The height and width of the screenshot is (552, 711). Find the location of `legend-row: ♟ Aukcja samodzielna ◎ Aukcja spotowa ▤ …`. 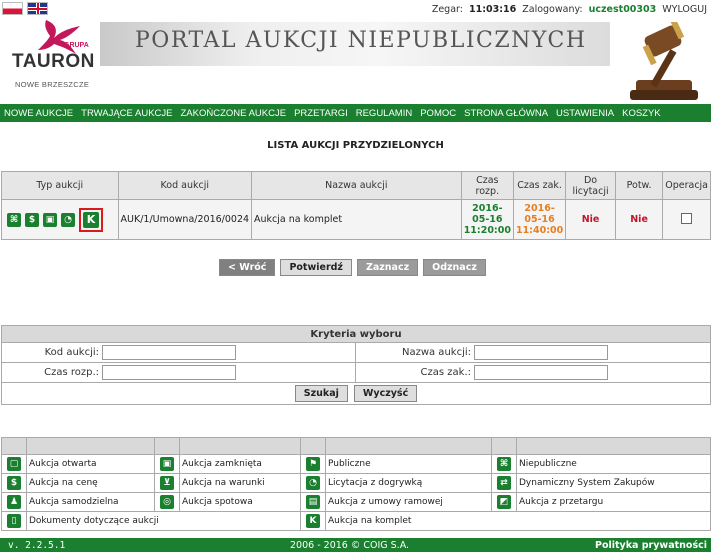

legend-row: ♟ Aukcja samodzielna ◎ Aukcja spotowa ▤ … is located at coordinates (356, 502).